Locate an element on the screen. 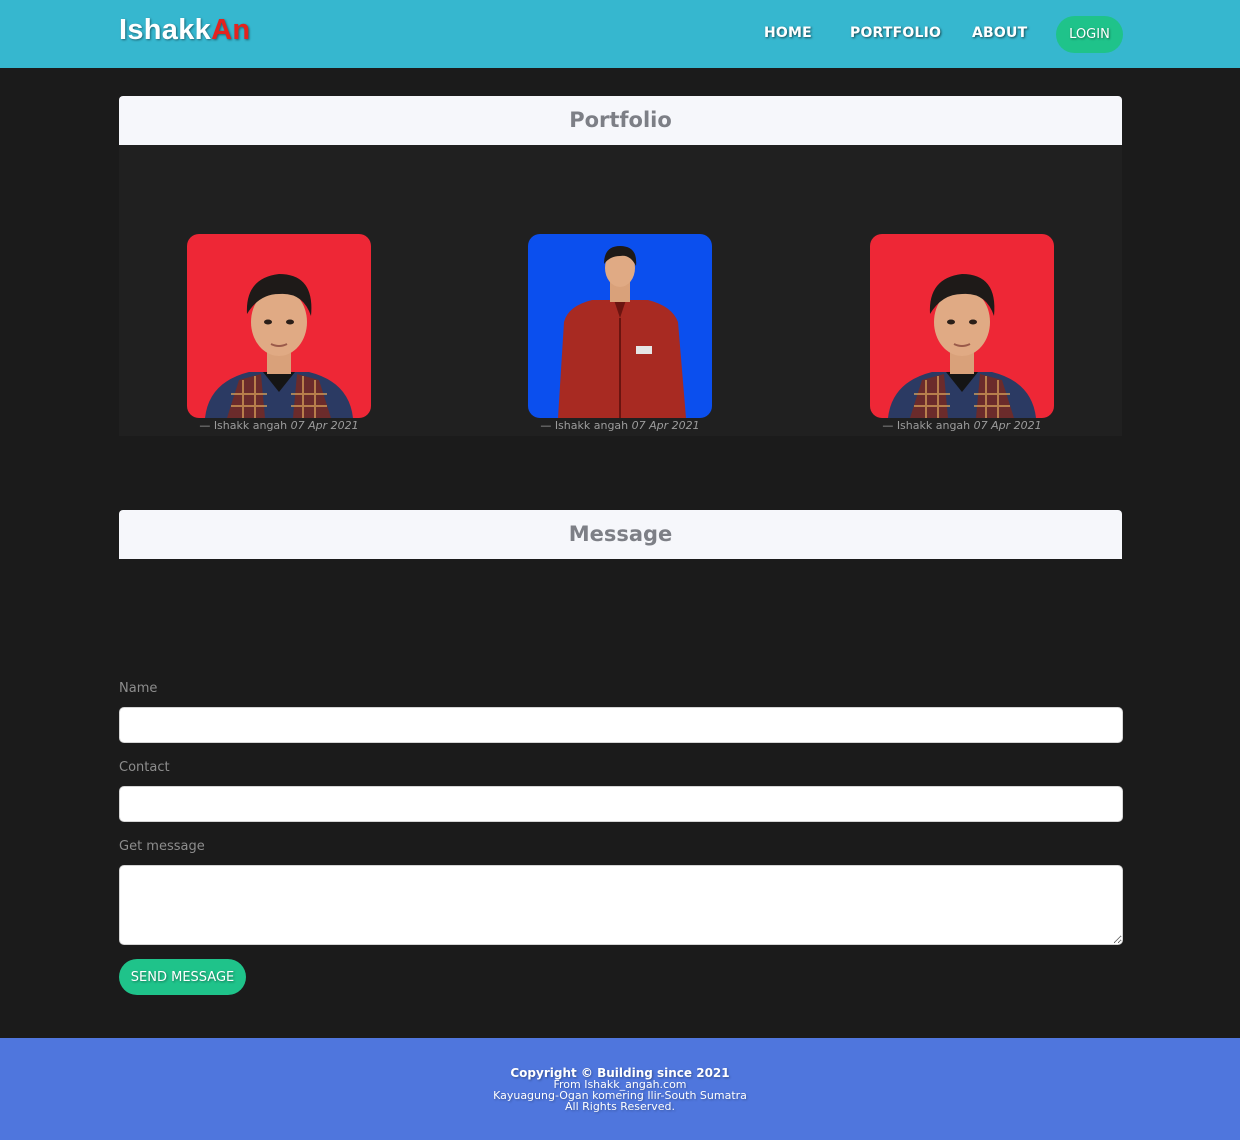 The width and height of the screenshot is (1240, 1140). send-message-button: SEND MESSAGE is located at coordinates (182, 977).